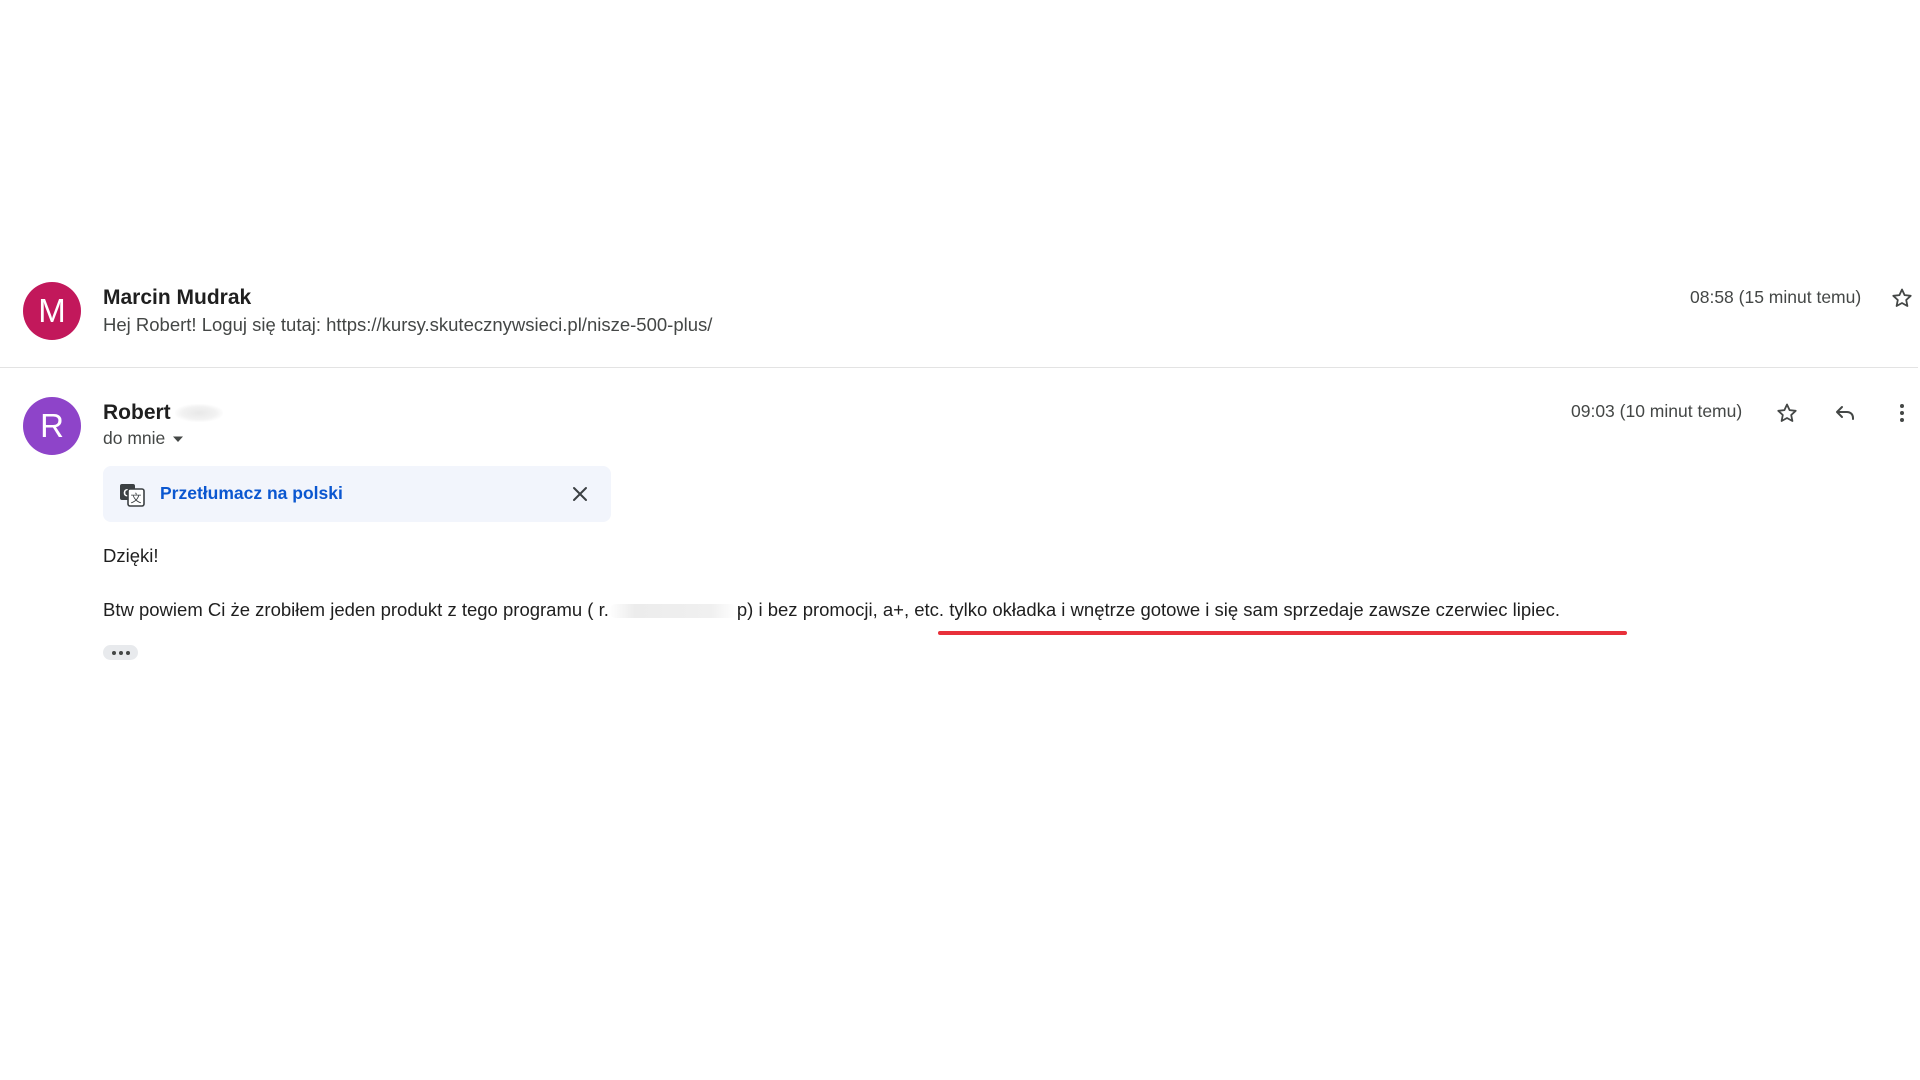  Describe the element at coordinates (52, 311) in the screenshot. I see `avatar-marcin: M` at that location.